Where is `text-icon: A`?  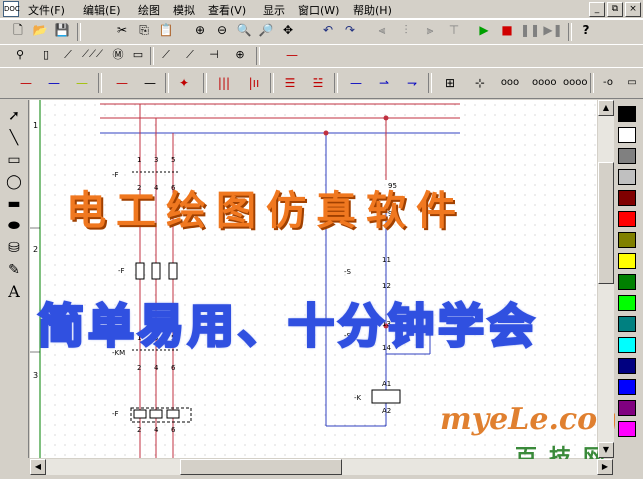
text-icon: A is located at coordinates (14, 292).